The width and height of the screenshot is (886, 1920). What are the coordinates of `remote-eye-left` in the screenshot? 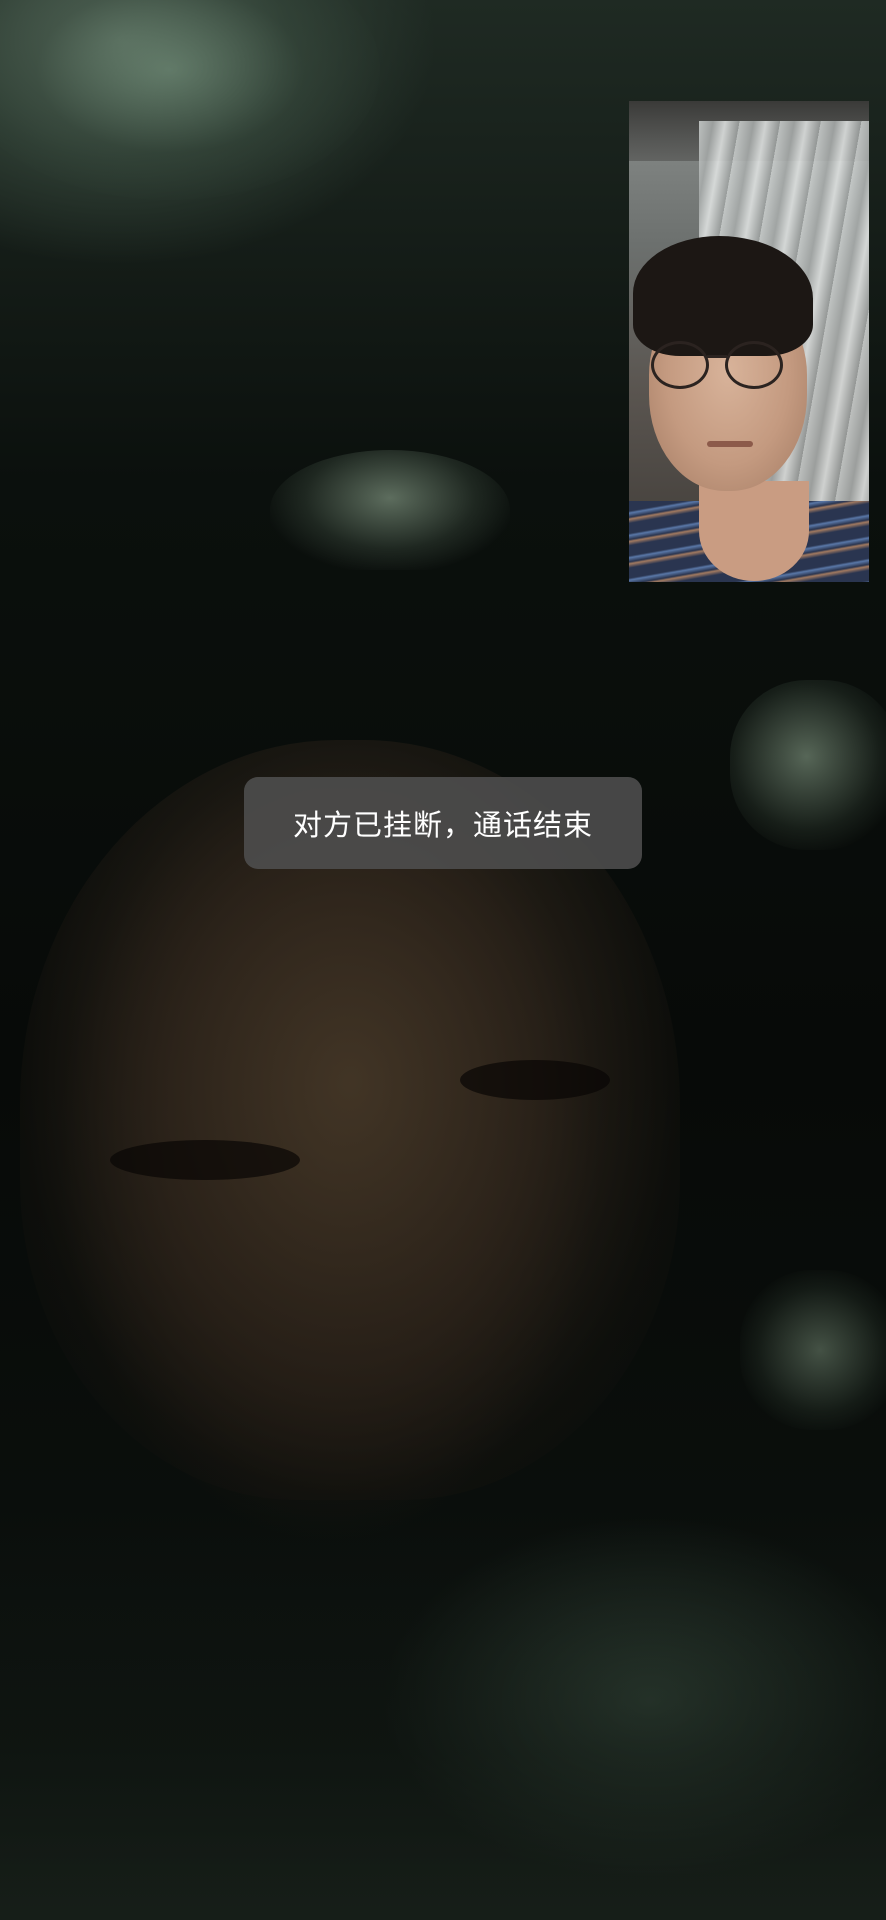 It's located at (205, 1160).